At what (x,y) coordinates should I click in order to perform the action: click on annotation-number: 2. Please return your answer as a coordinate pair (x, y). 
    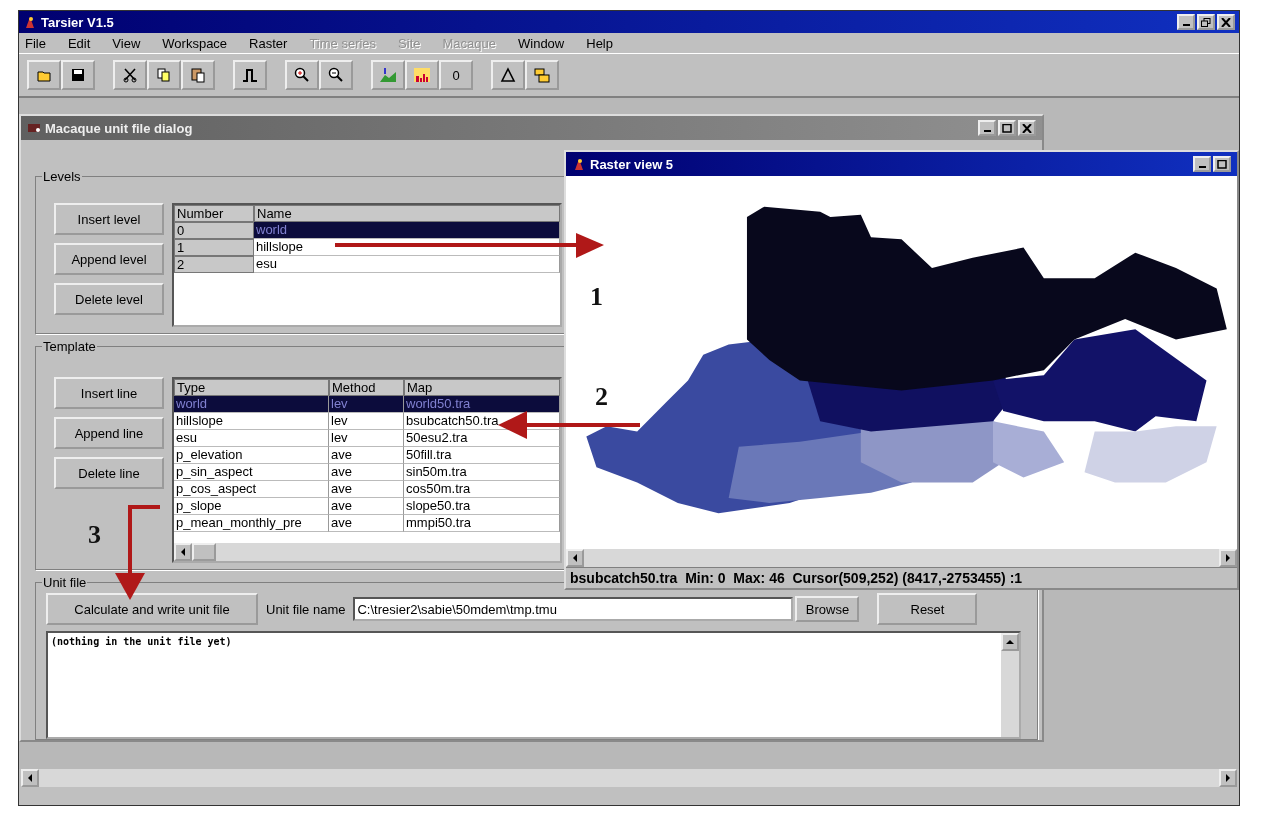
    Looking at the image, I should click on (601, 397).